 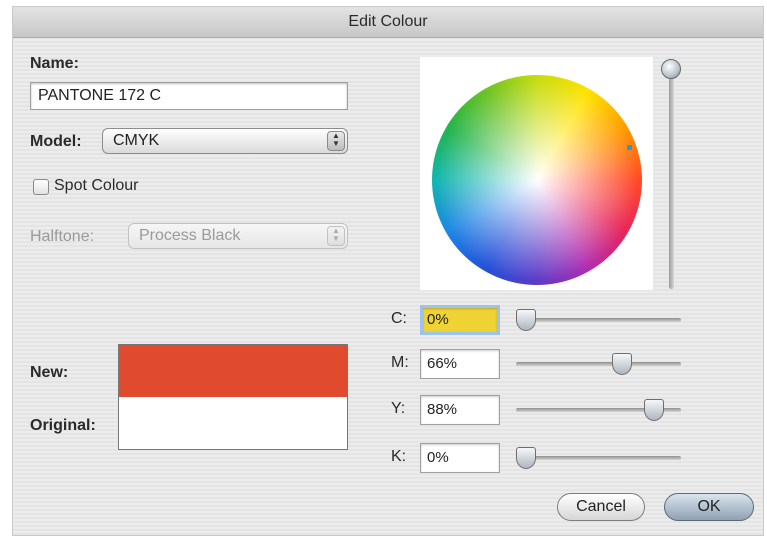 I want to click on dialog-title: Edit Colour, so click(x=388, y=22).